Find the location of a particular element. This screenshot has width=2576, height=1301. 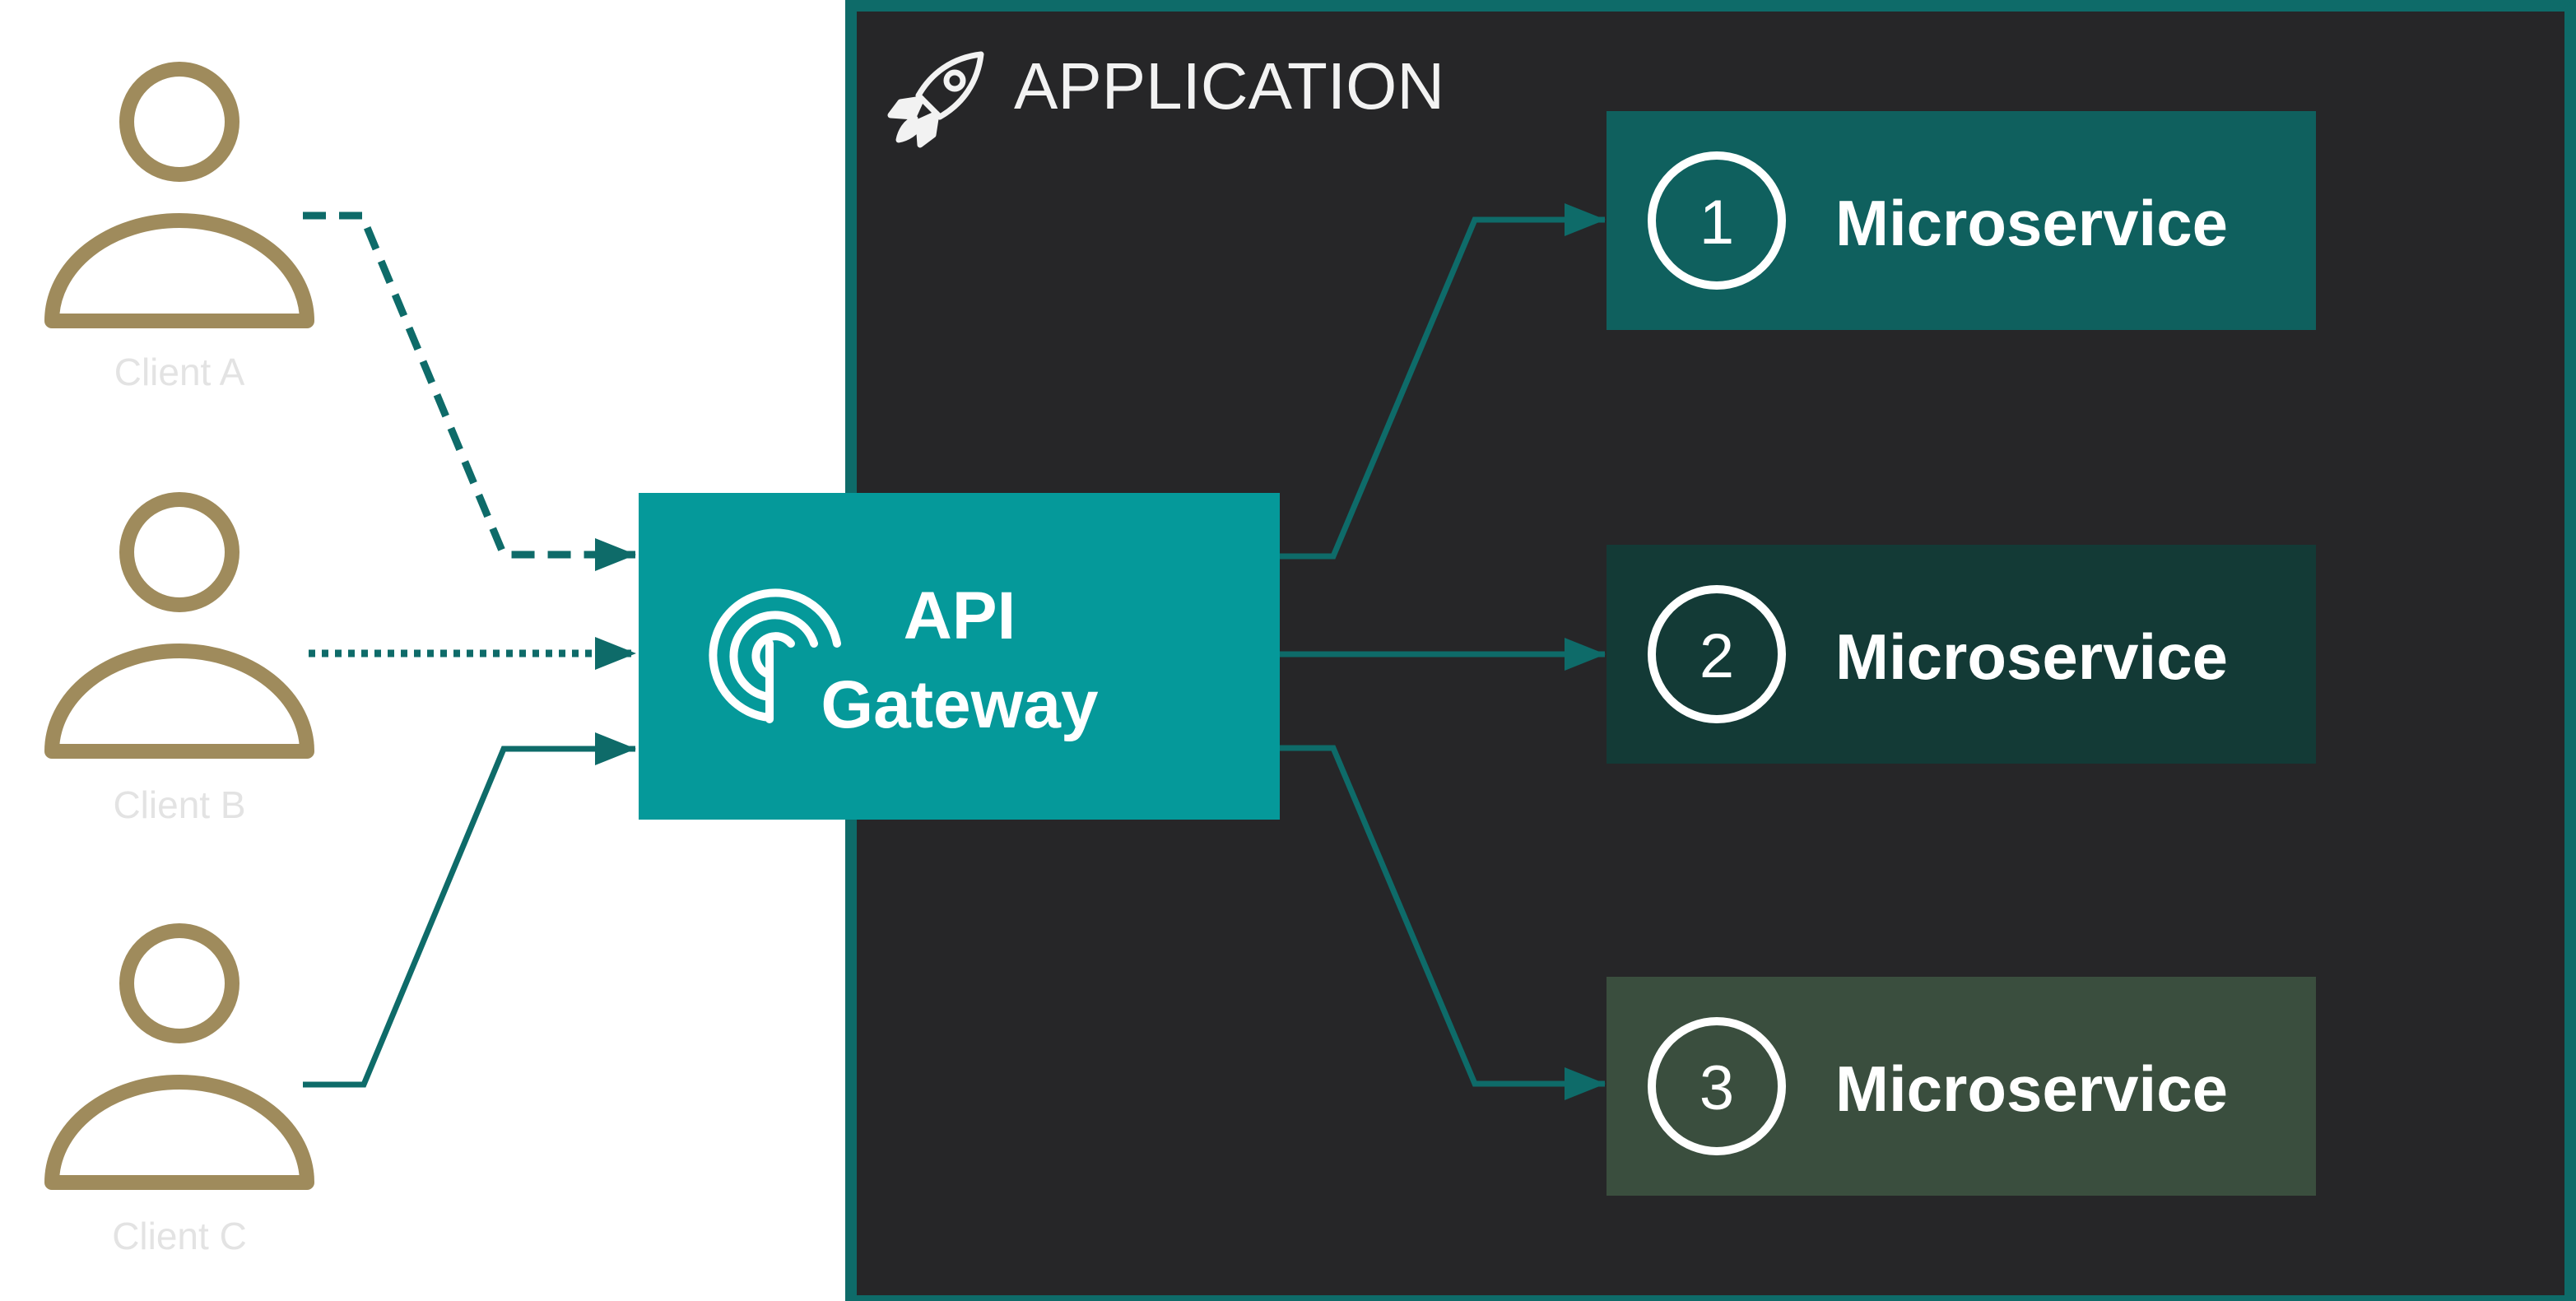

client-a: Client A is located at coordinates (179, 227).